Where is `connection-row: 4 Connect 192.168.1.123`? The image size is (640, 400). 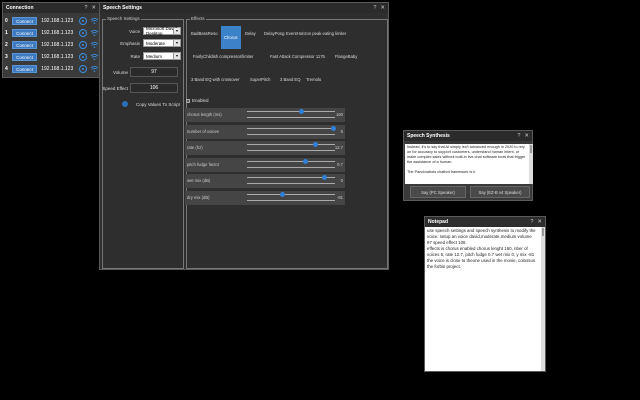 connection-row: 4 Connect 192.168.1.123 is located at coordinates (51, 69).